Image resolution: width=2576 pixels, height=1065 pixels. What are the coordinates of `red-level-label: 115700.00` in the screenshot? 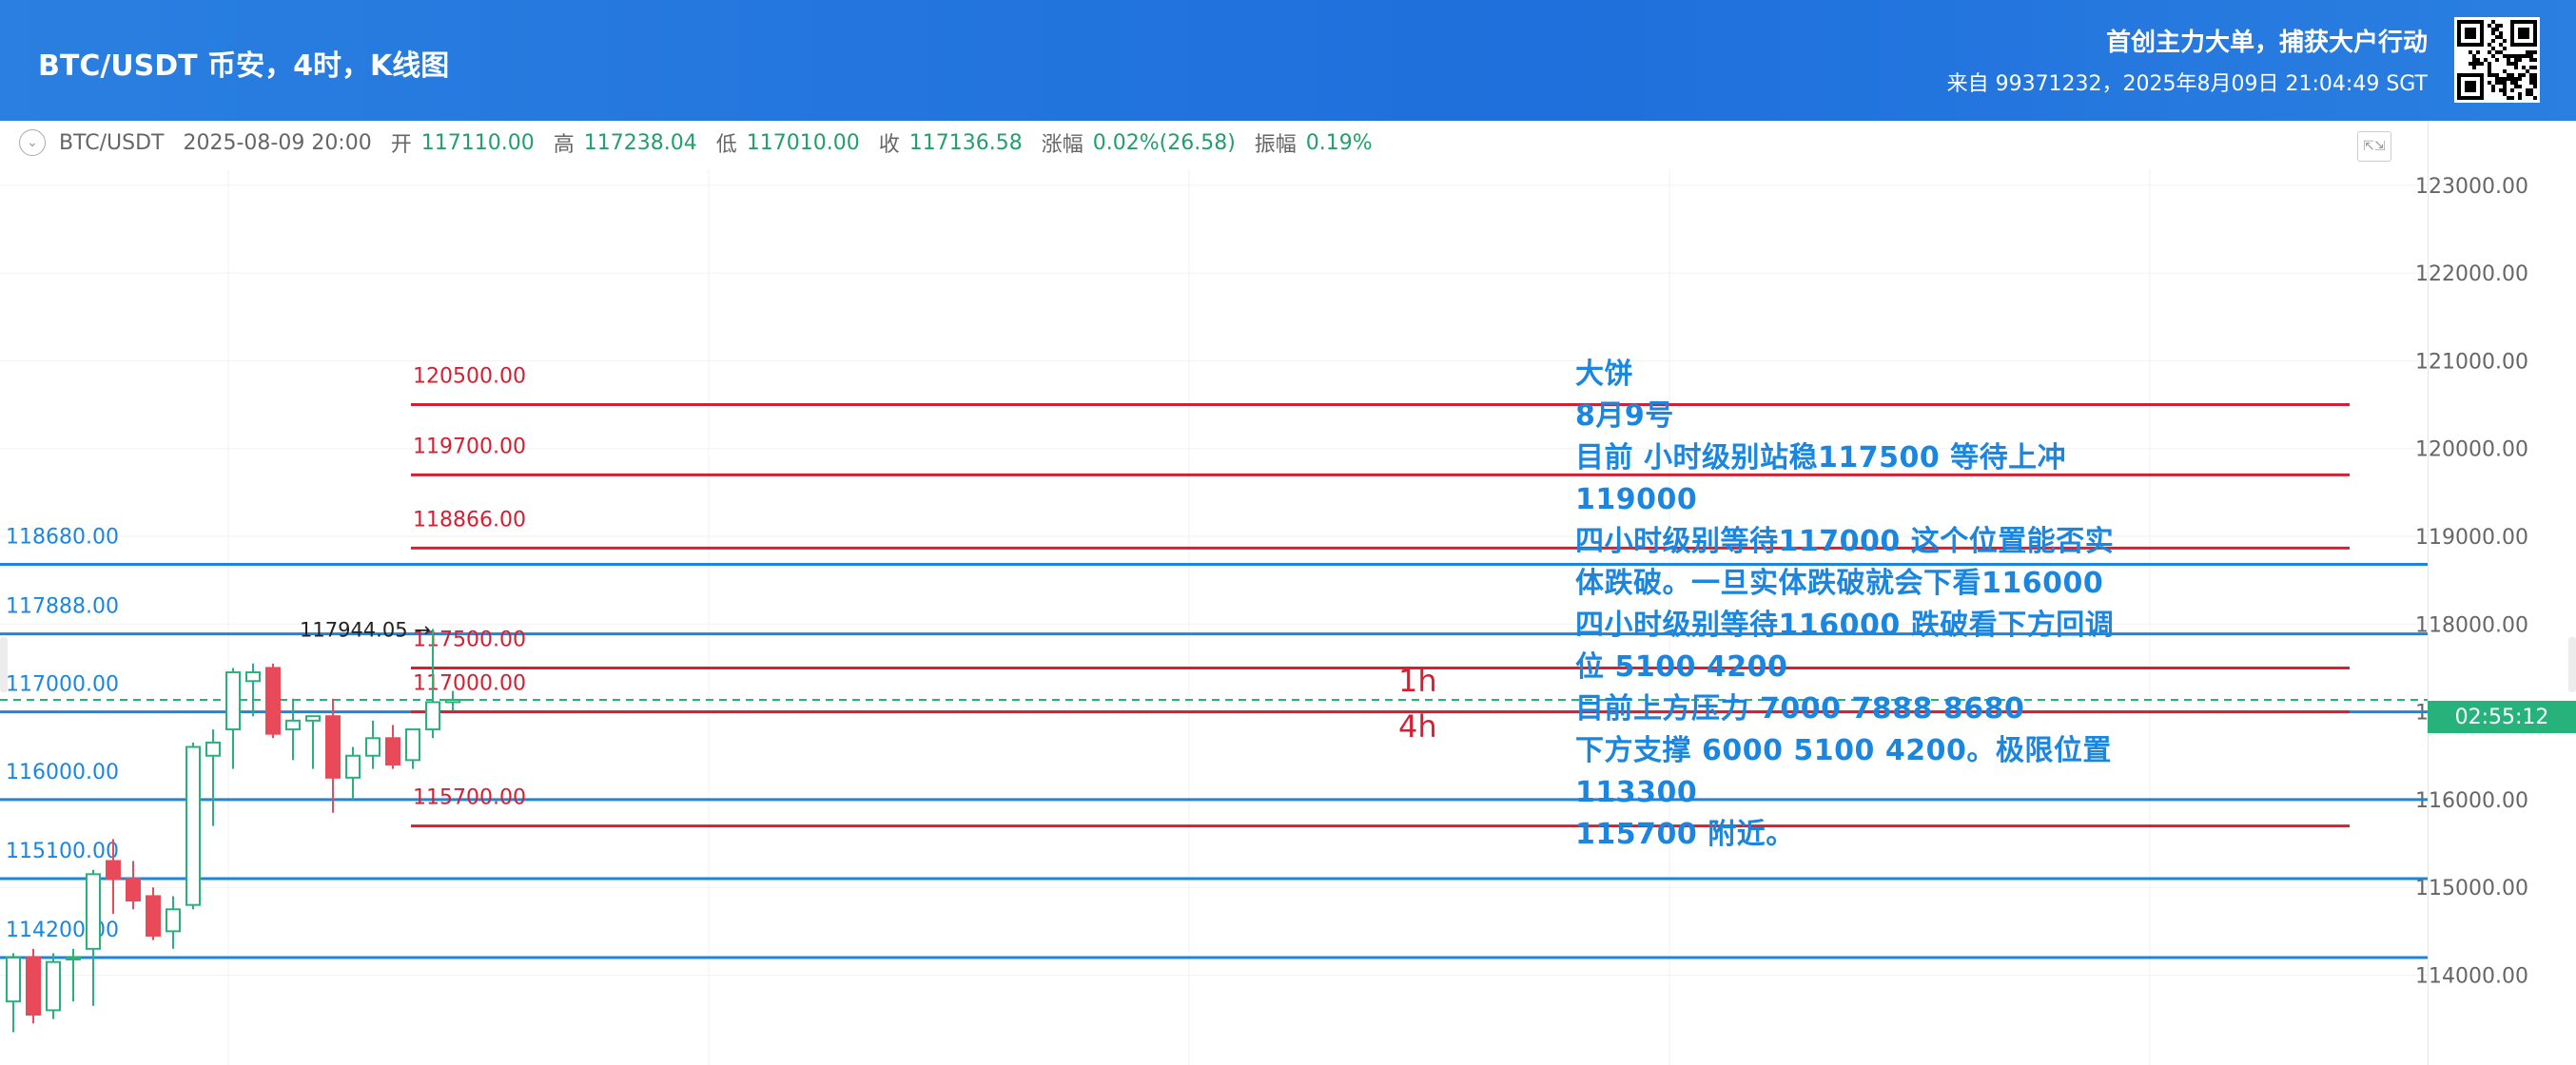 It's located at (470, 798).